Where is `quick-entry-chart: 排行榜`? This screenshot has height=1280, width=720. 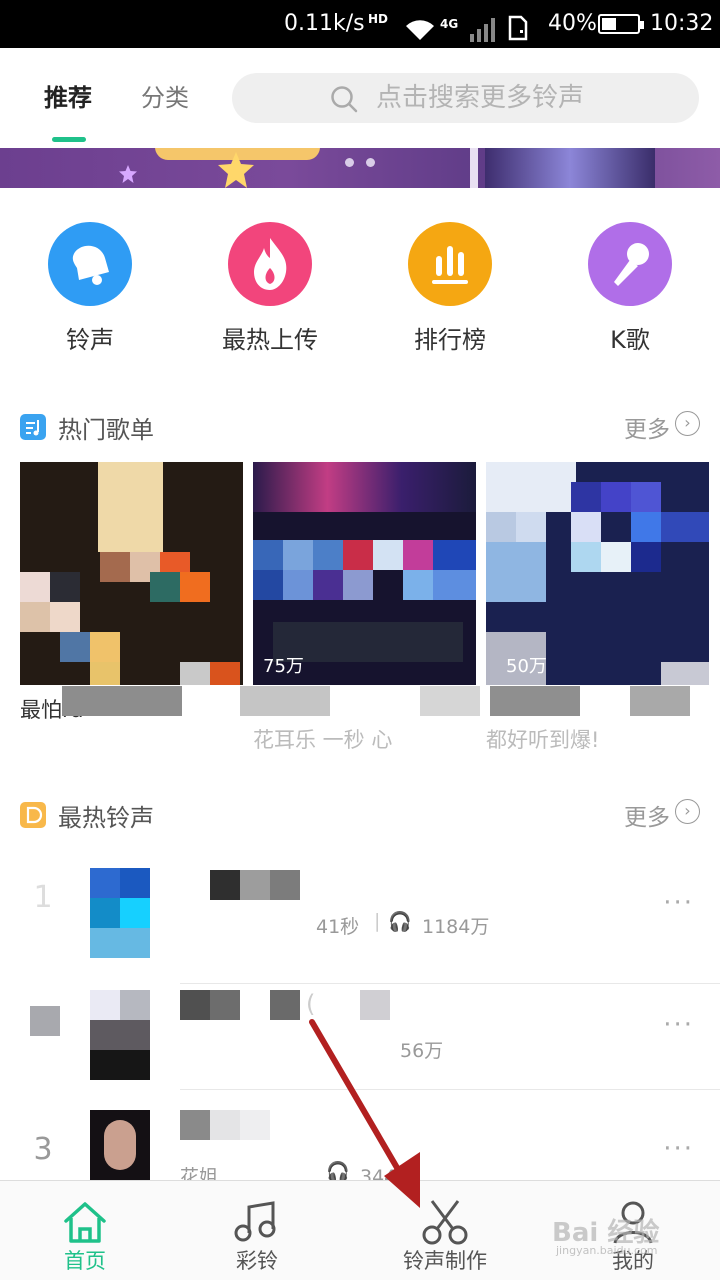
quick-entry-chart: 排行榜 is located at coordinates (450, 292).